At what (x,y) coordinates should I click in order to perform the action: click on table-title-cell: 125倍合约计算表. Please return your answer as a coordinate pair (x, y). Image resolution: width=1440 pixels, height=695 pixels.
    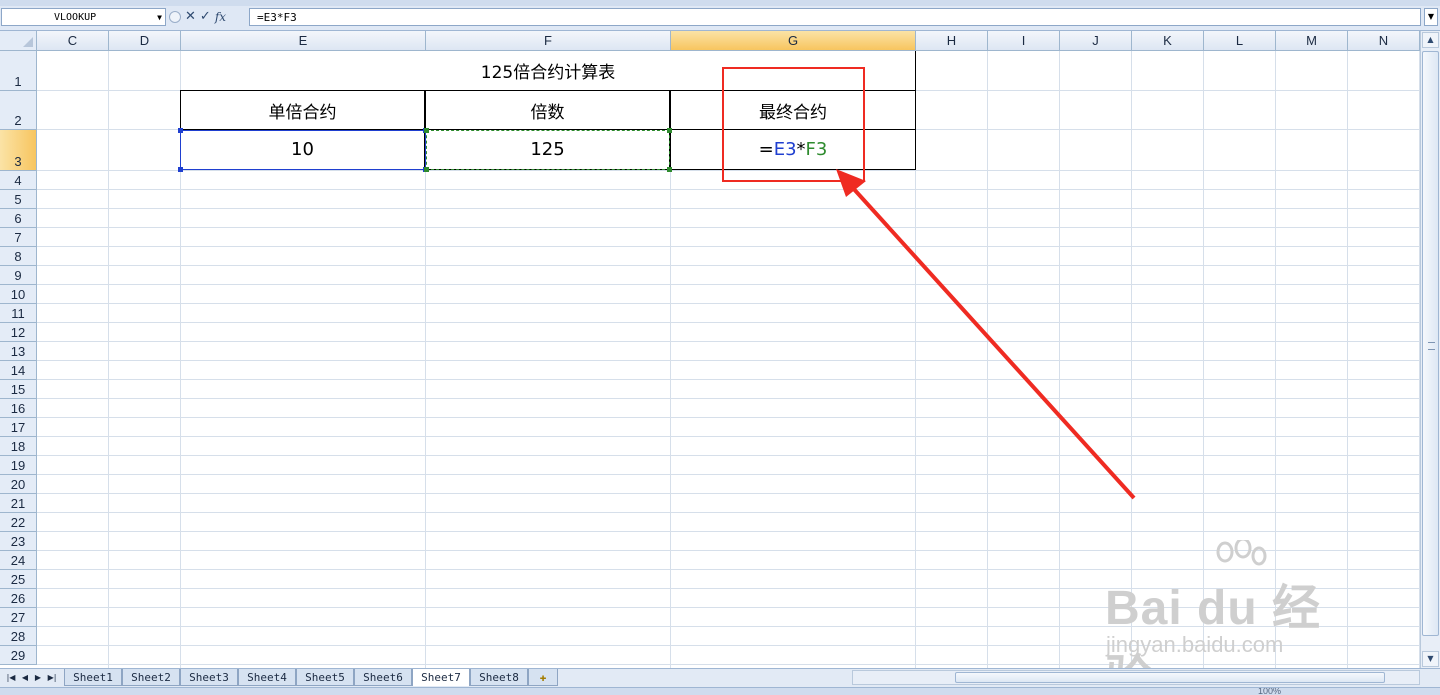
    Looking at the image, I should click on (548, 71).